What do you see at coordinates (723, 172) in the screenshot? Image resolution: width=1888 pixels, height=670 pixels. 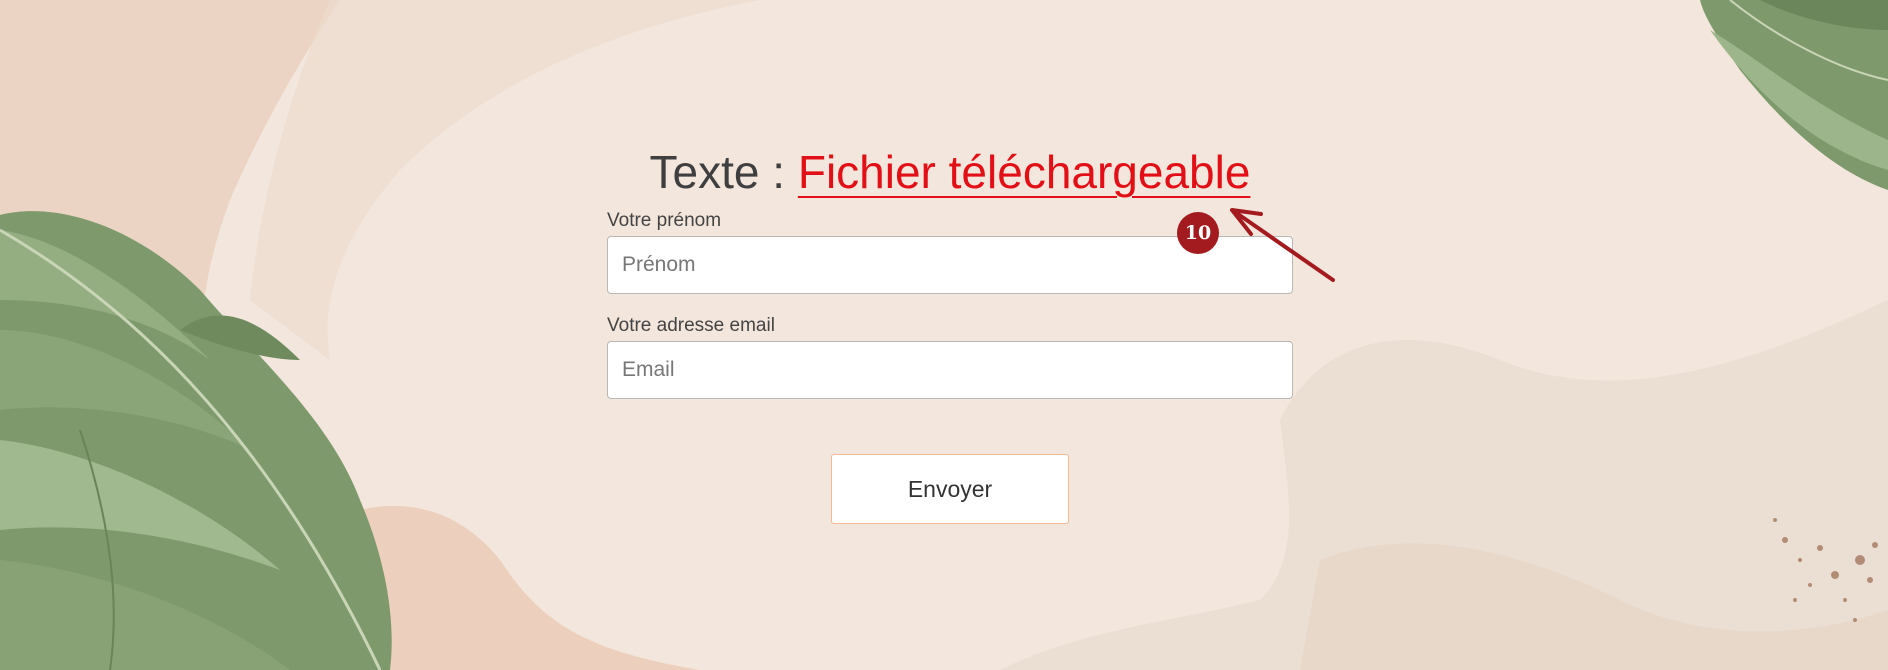 I see `title-prefix: Texte :` at bounding box center [723, 172].